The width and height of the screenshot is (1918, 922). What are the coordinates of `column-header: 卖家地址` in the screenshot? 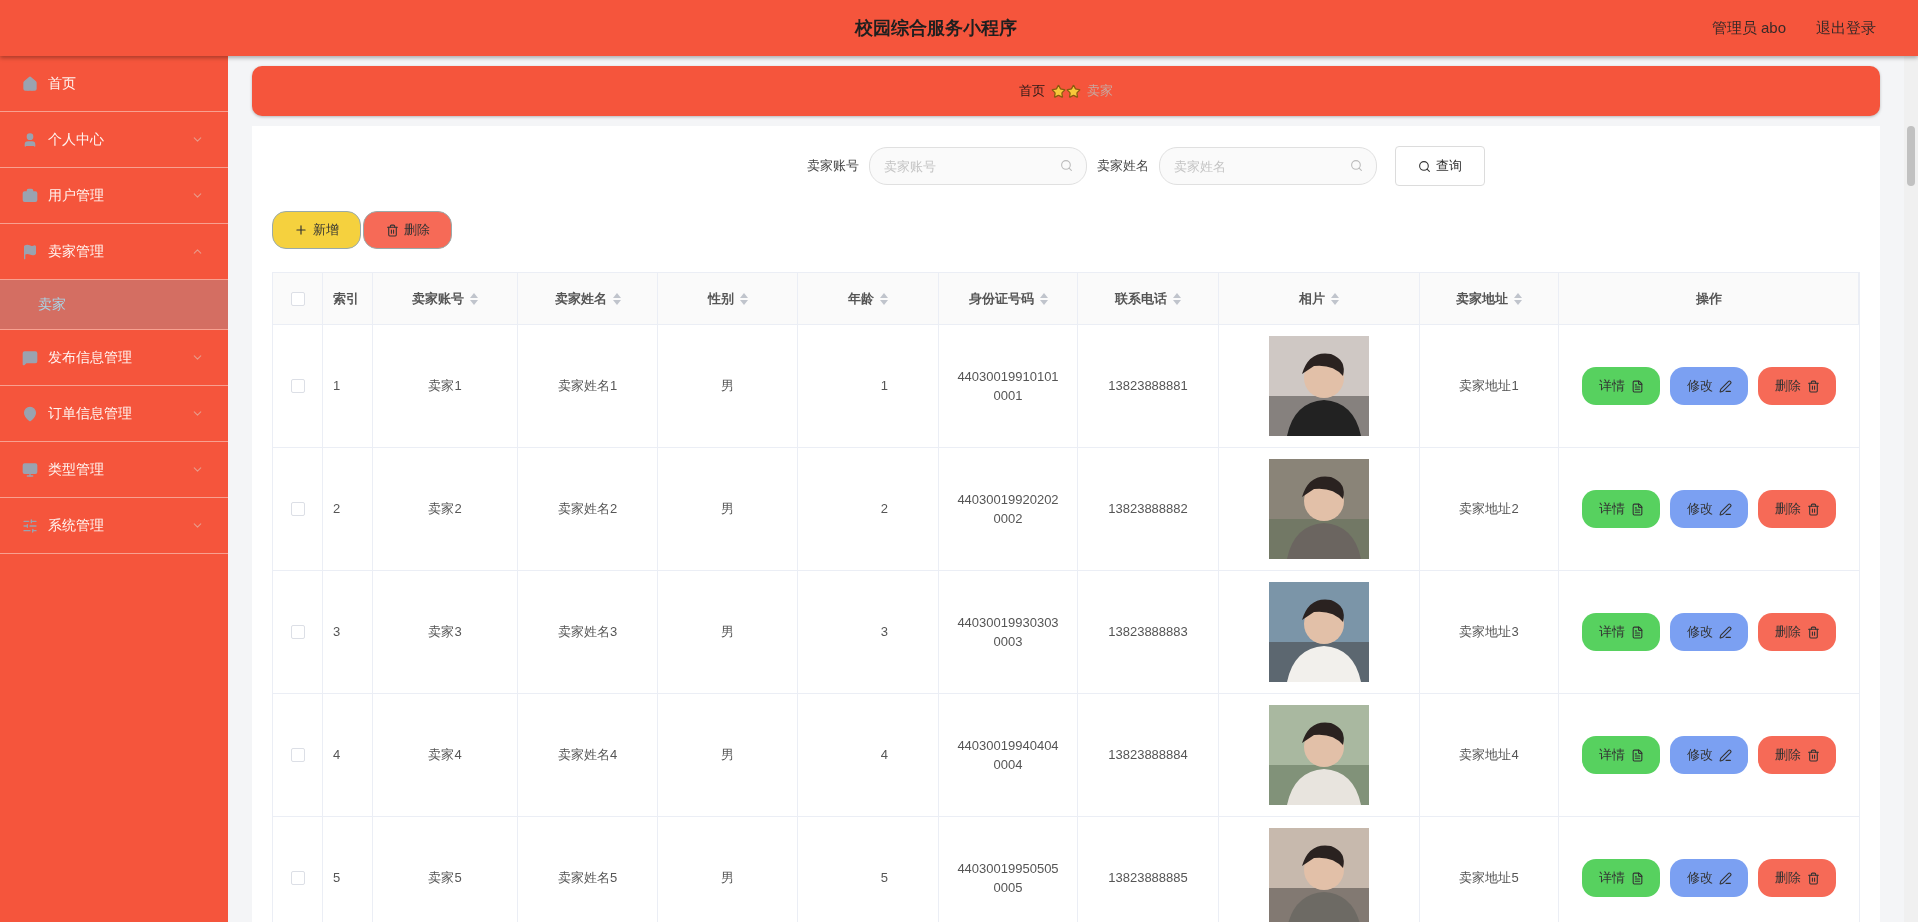 It's located at (1482, 298).